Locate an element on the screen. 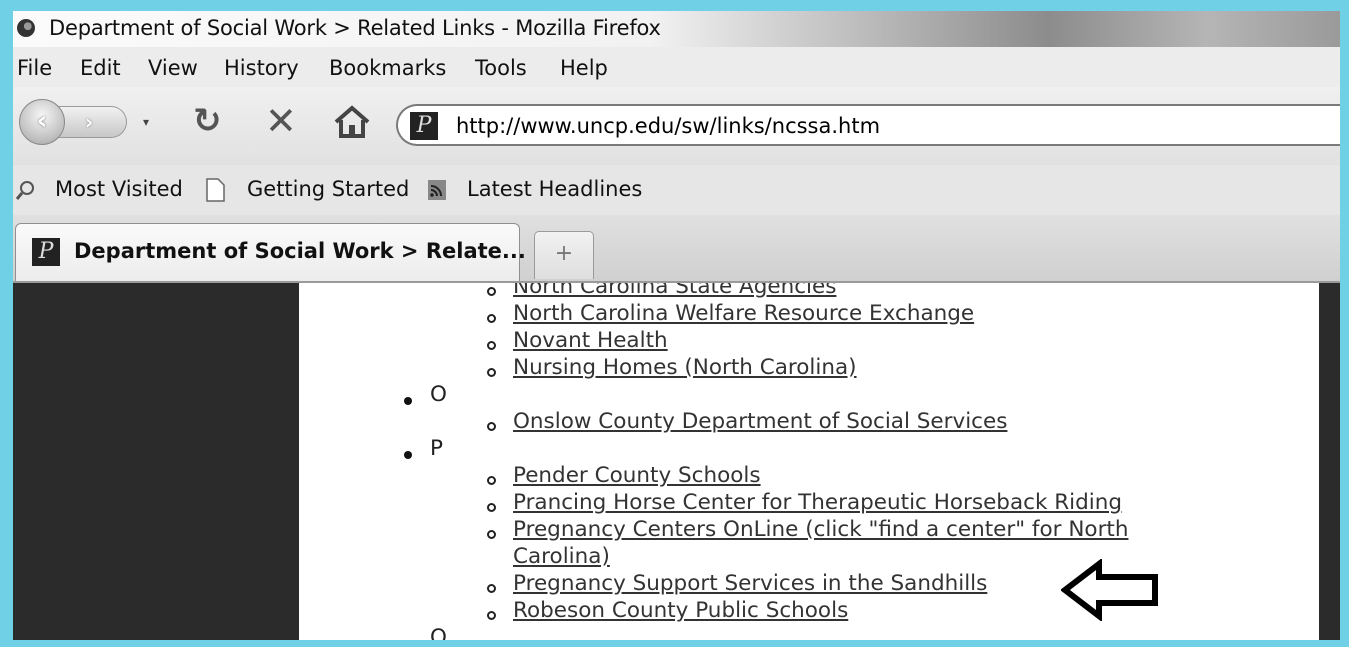  site-favicon-icon: P is located at coordinates (424, 126).